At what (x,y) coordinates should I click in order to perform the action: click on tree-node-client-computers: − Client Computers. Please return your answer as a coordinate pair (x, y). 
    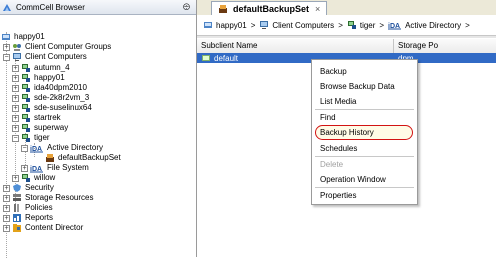
    Looking at the image, I should click on (45, 57).